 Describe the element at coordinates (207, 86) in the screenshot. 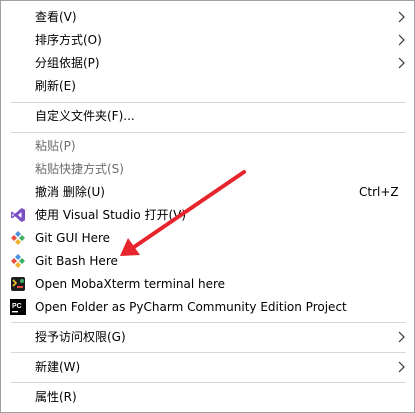

I see `menu-item-refresh: 刷新(E)` at that location.